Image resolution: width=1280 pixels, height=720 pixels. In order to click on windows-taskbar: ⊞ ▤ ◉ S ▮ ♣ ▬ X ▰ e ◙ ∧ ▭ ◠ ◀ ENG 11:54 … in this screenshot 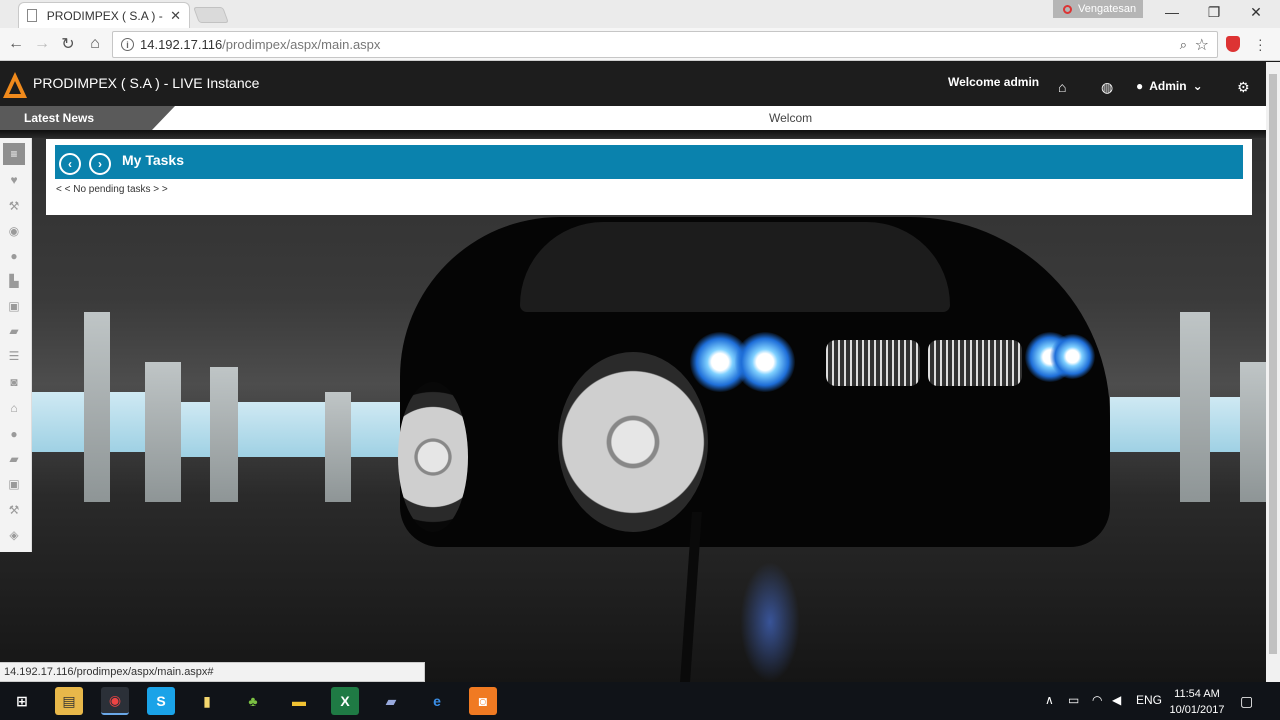, I will do `click(640, 701)`.